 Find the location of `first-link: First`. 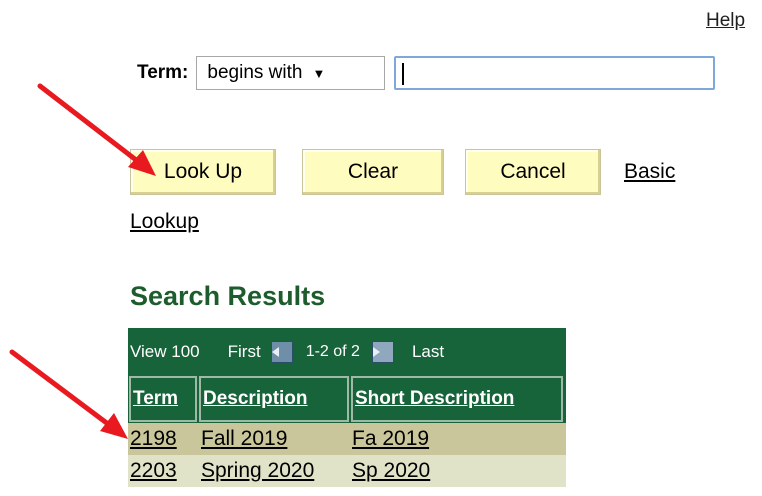

first-link: First is located at coordinates (244, 352).